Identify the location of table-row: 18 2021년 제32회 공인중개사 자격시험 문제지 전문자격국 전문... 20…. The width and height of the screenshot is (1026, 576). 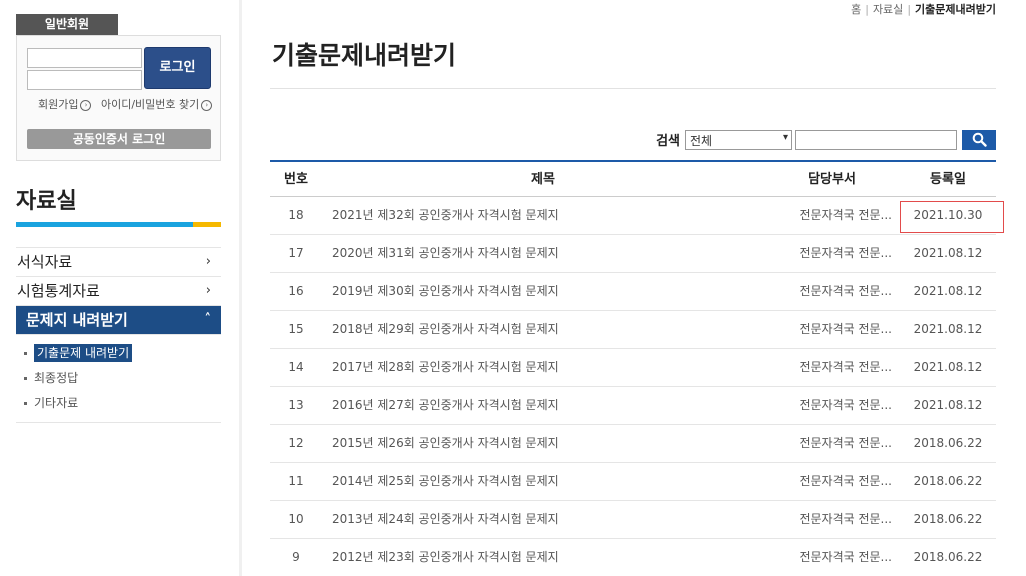
(637, 216).